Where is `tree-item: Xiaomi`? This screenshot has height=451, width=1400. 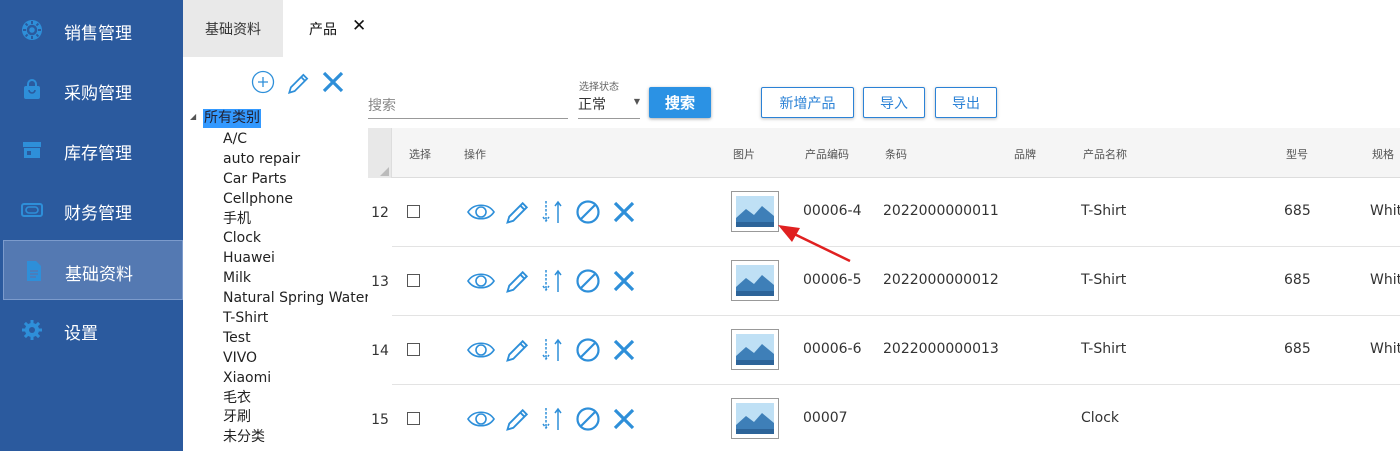 tree-item: Xiaomi is located at coordinates (296, 379).